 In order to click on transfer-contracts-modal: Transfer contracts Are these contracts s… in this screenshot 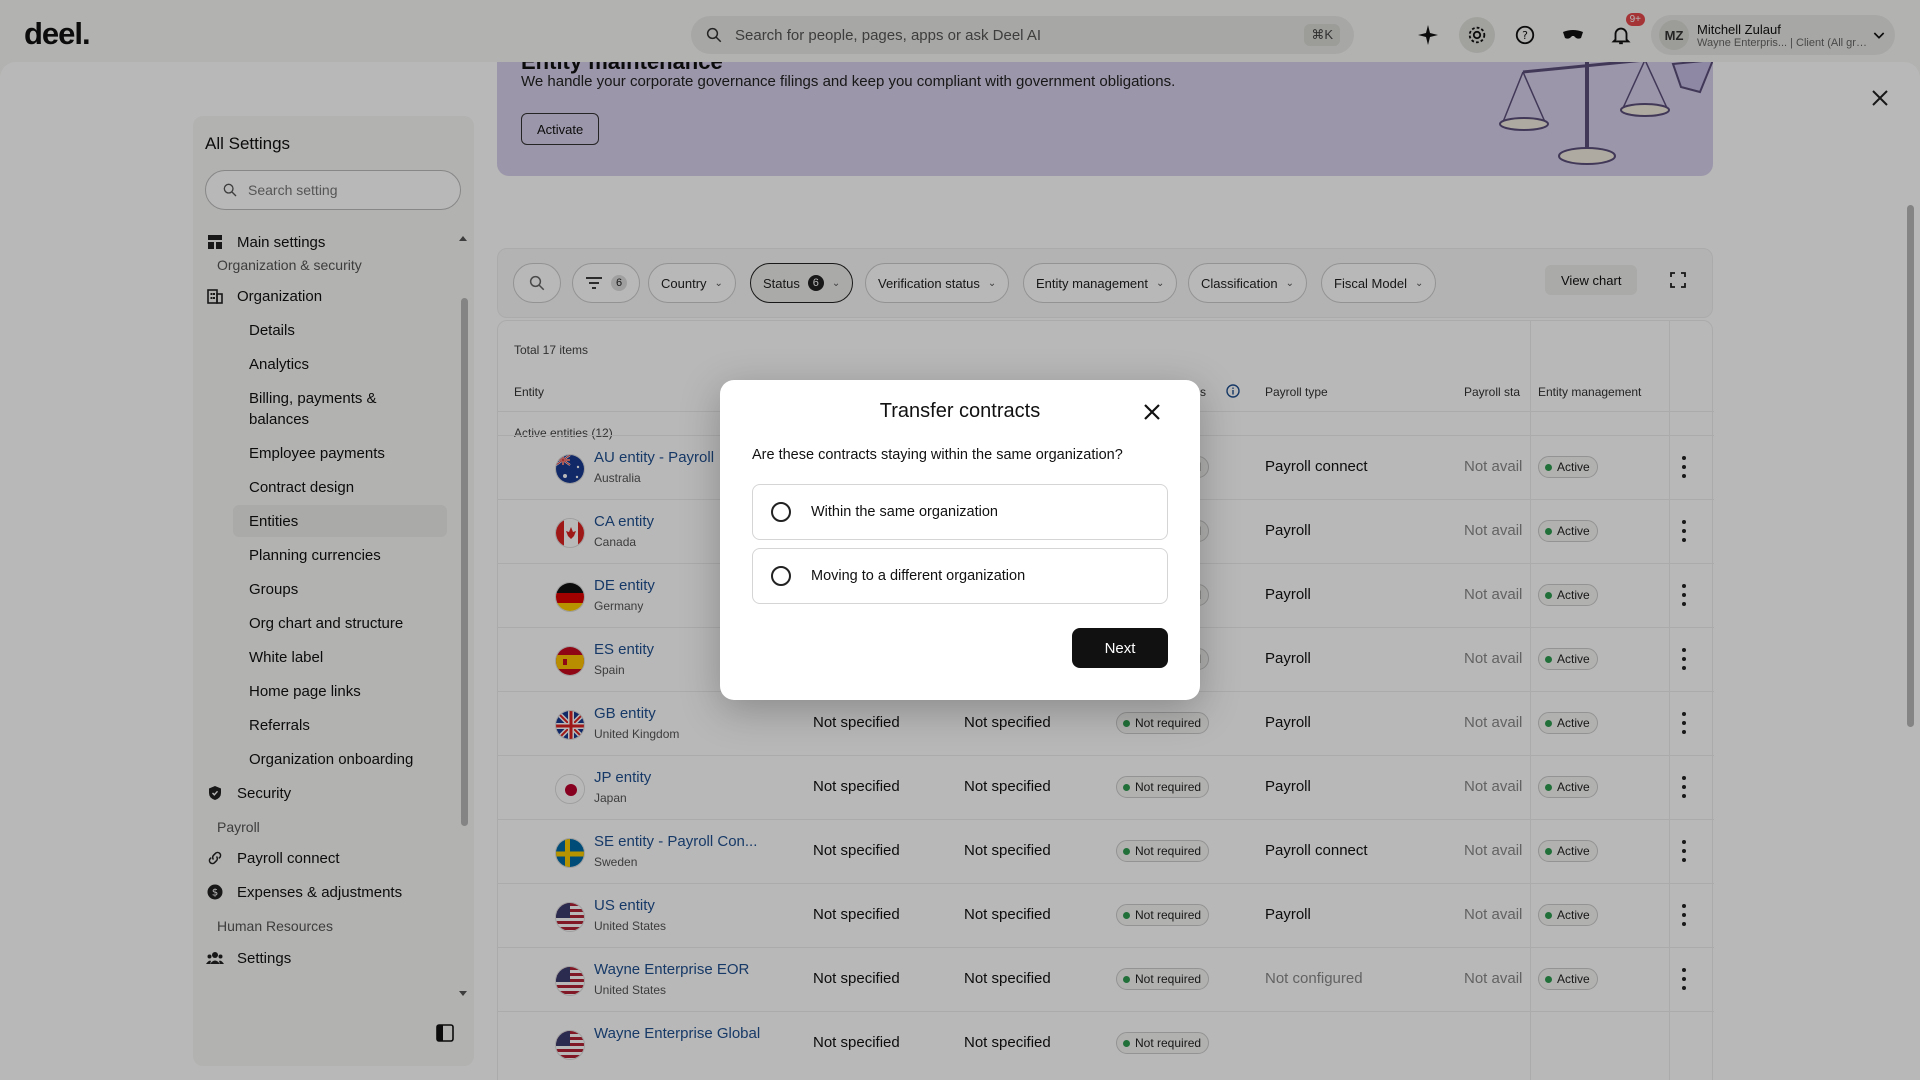, I will do `click(960, 540)`.